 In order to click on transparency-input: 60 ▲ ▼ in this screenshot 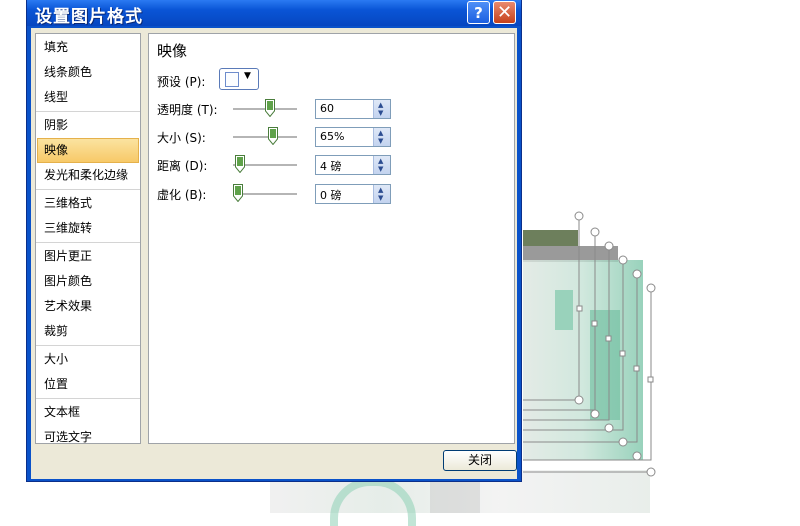, I will do `click(353, 109)`.